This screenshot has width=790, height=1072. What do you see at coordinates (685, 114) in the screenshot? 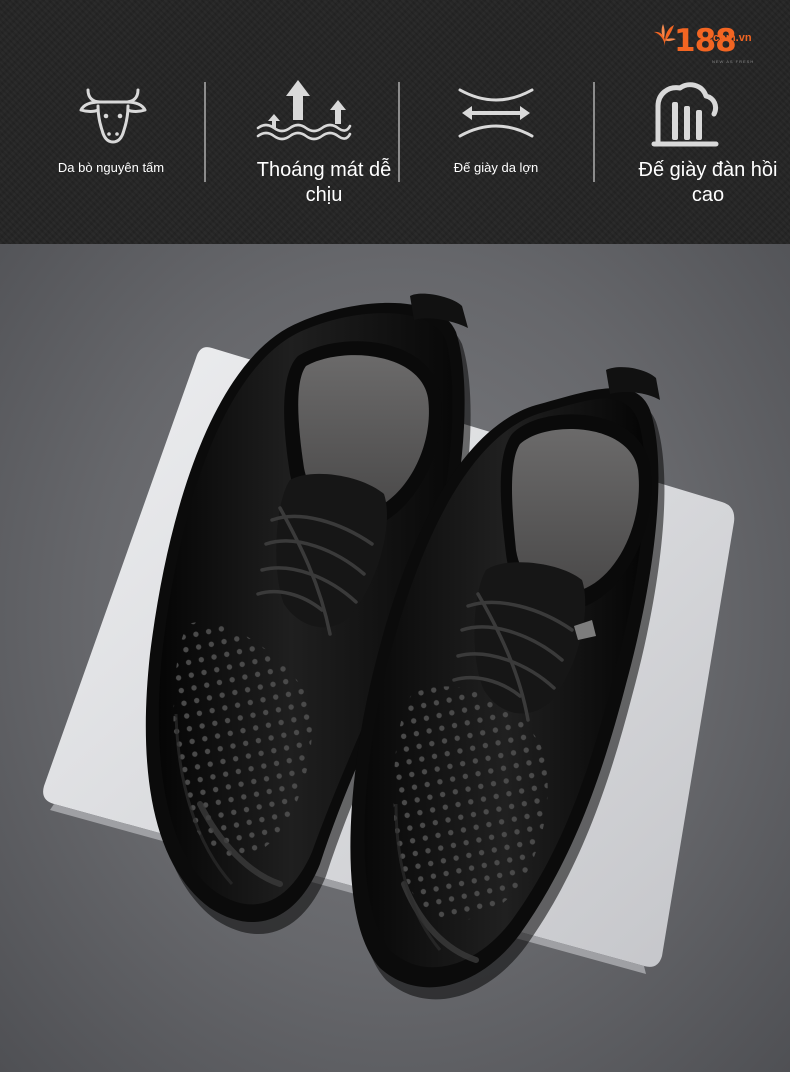
I see `elastic-sole-icon` at bounding box center [685, 114].